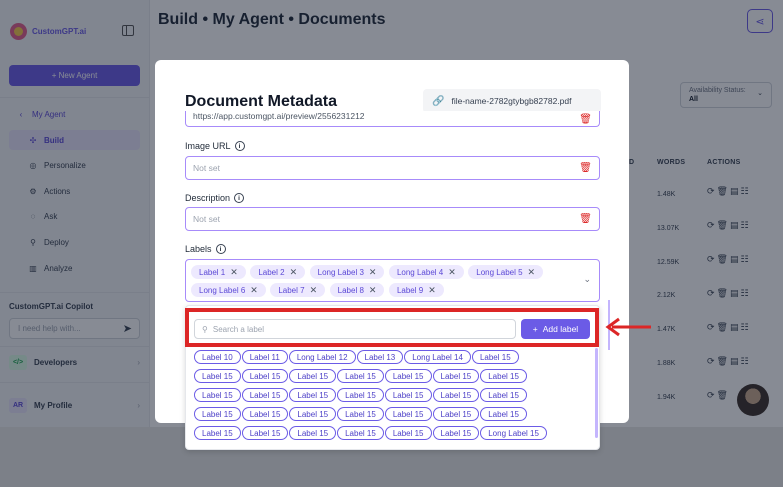 The image size is (783, 487). I want to click on selected-label-chip: Long Label 4 ✕, so click(426, 272).